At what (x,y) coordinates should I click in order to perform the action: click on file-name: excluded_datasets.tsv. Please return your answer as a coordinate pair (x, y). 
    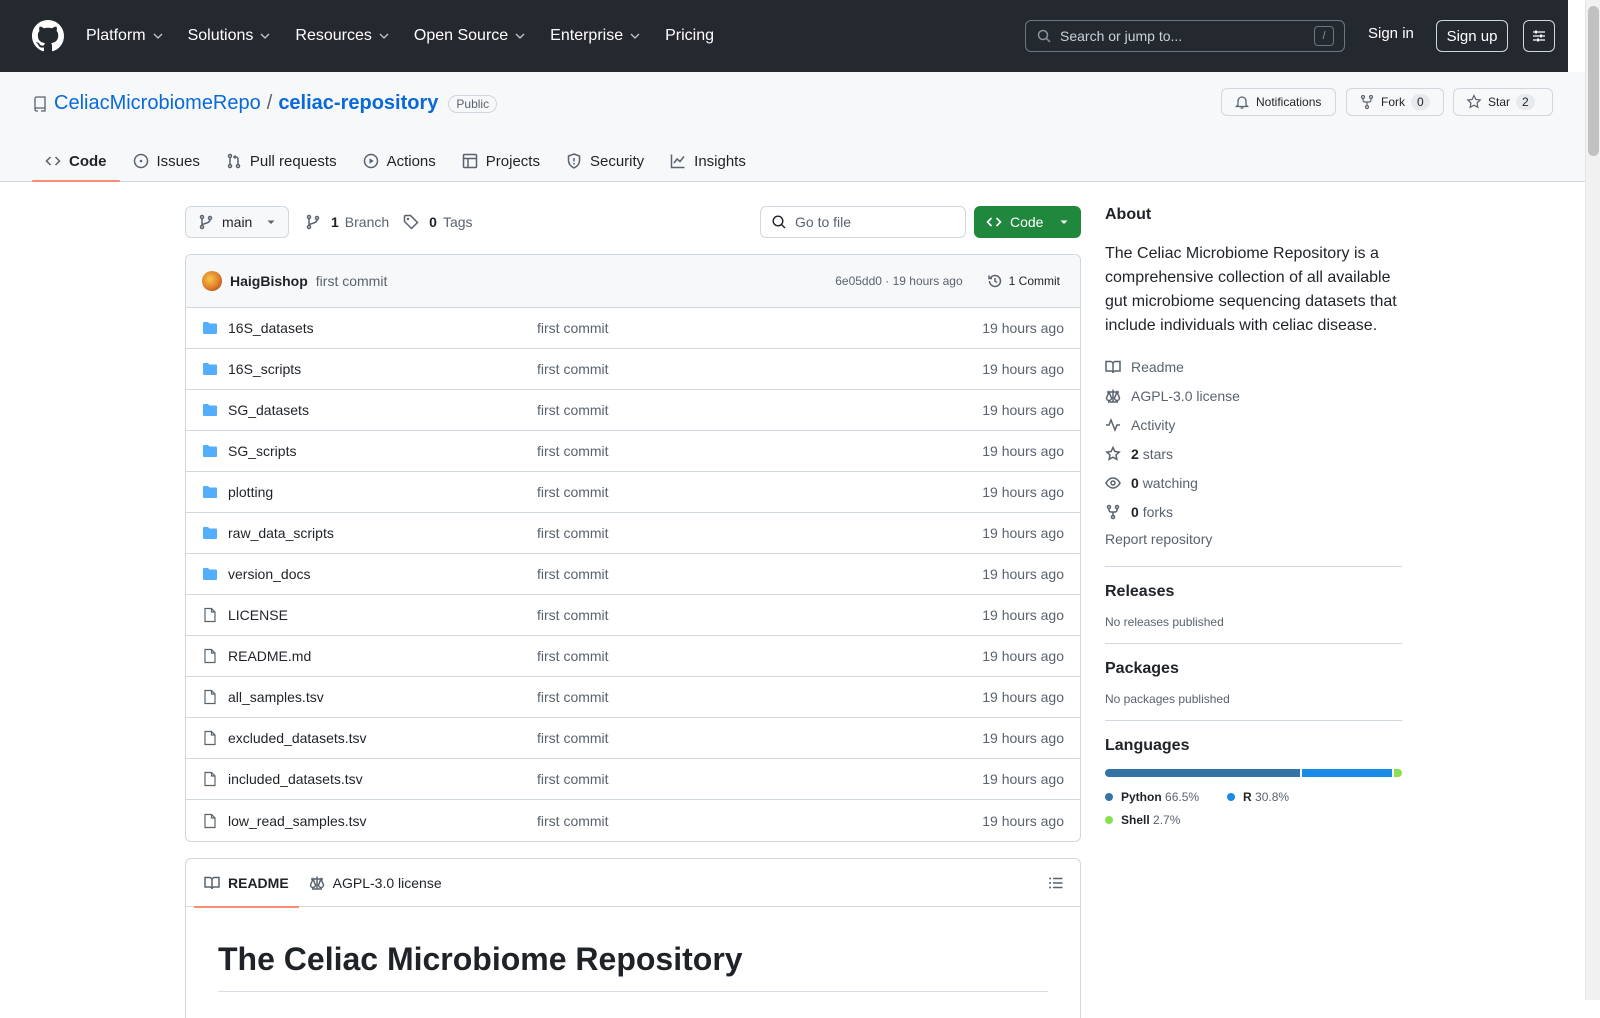
    Looking at the image, I should click on (297, 738).